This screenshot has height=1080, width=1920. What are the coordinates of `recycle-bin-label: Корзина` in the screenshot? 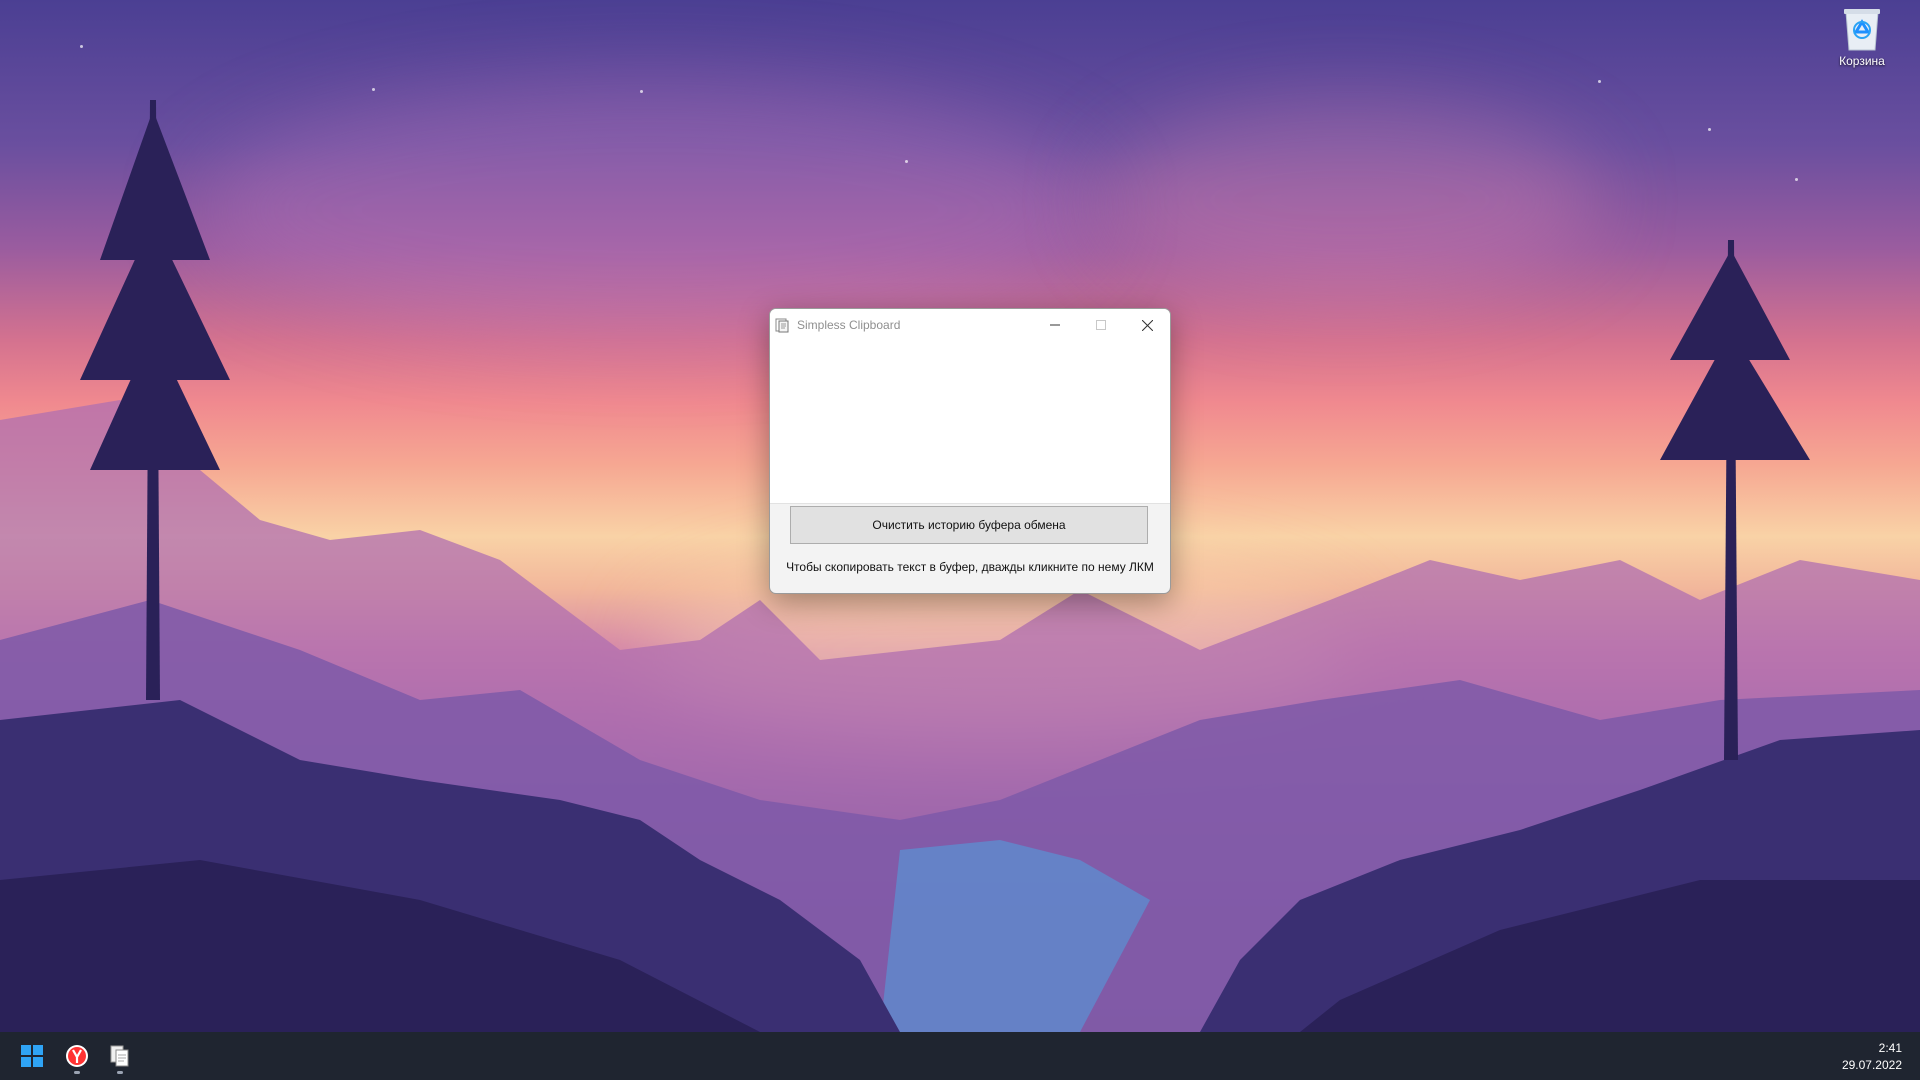 It's located at (1862, 61).